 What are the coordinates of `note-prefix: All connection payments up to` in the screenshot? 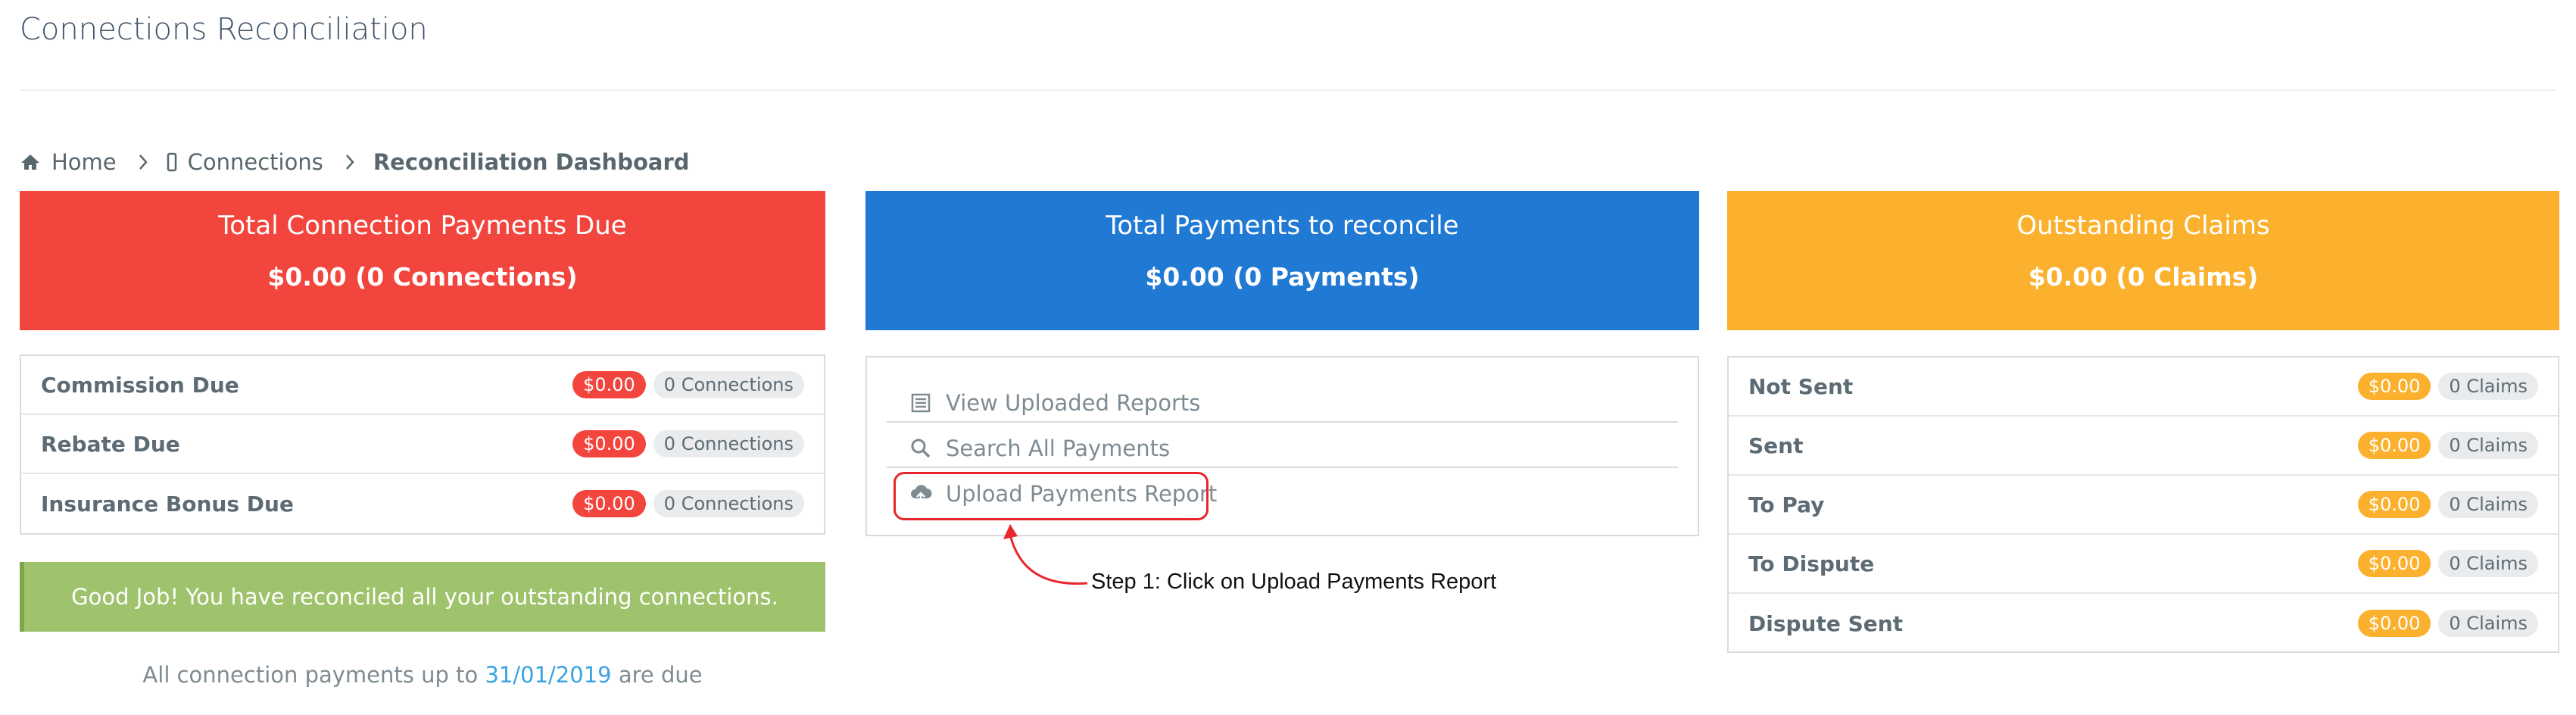 It's located at (310, 675).